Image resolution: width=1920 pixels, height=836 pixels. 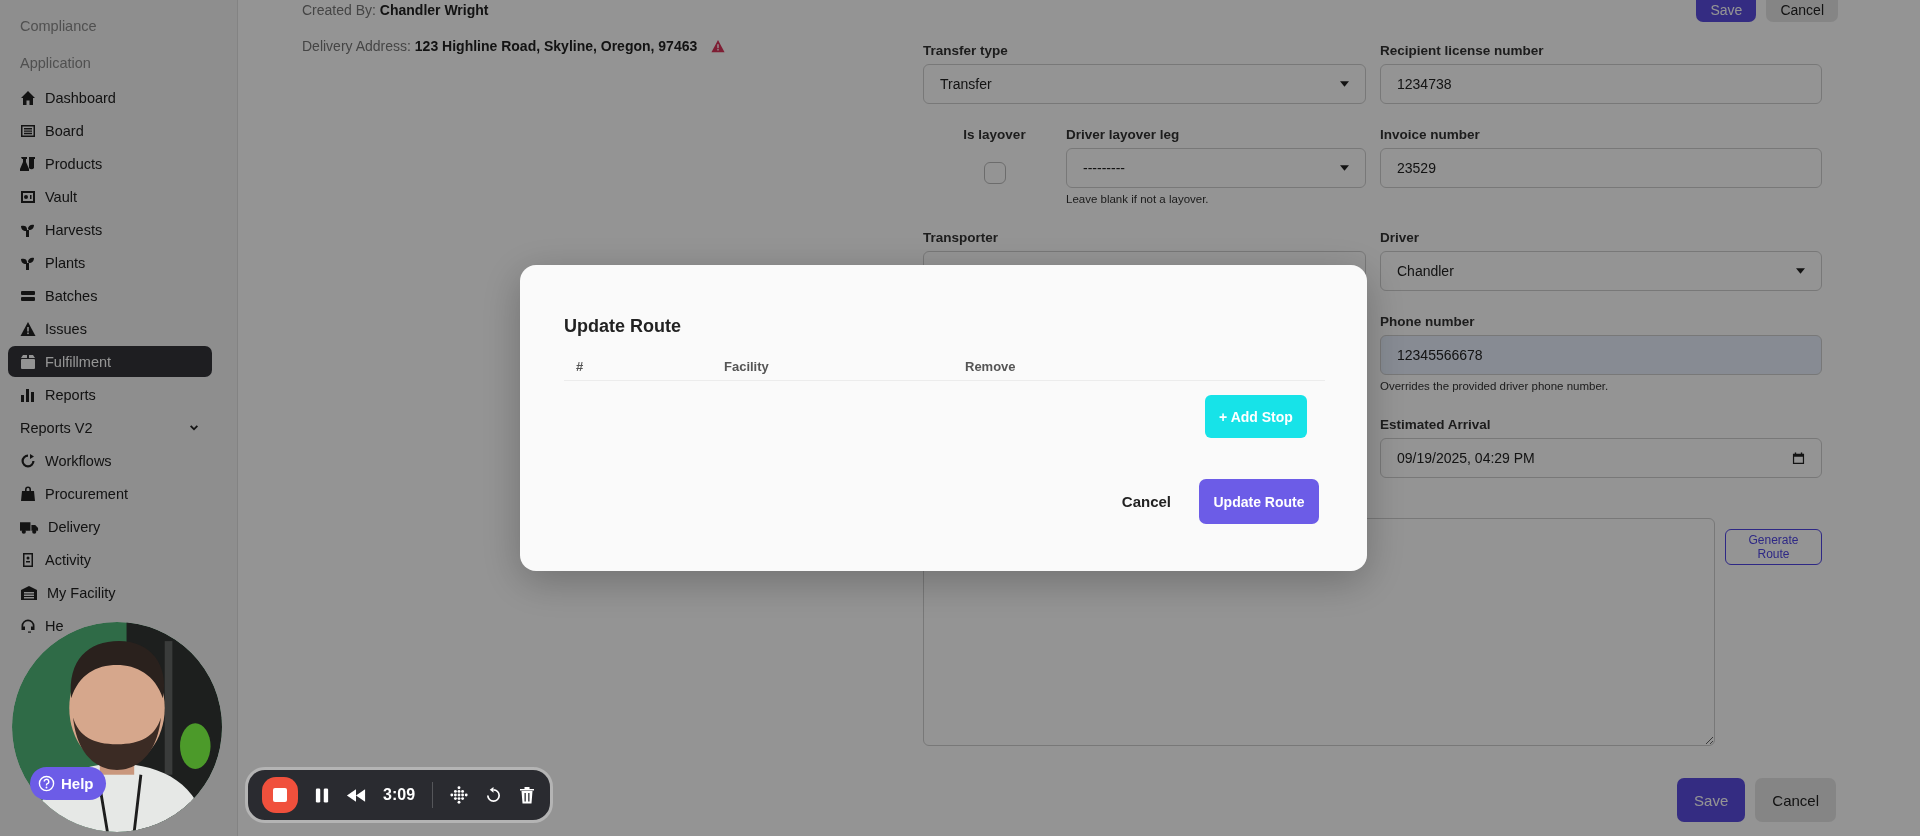 What do you see at coordinates (1216, 168) in the screenshot?
I see `select-field: ---------` at bounding box center [1216, 168].